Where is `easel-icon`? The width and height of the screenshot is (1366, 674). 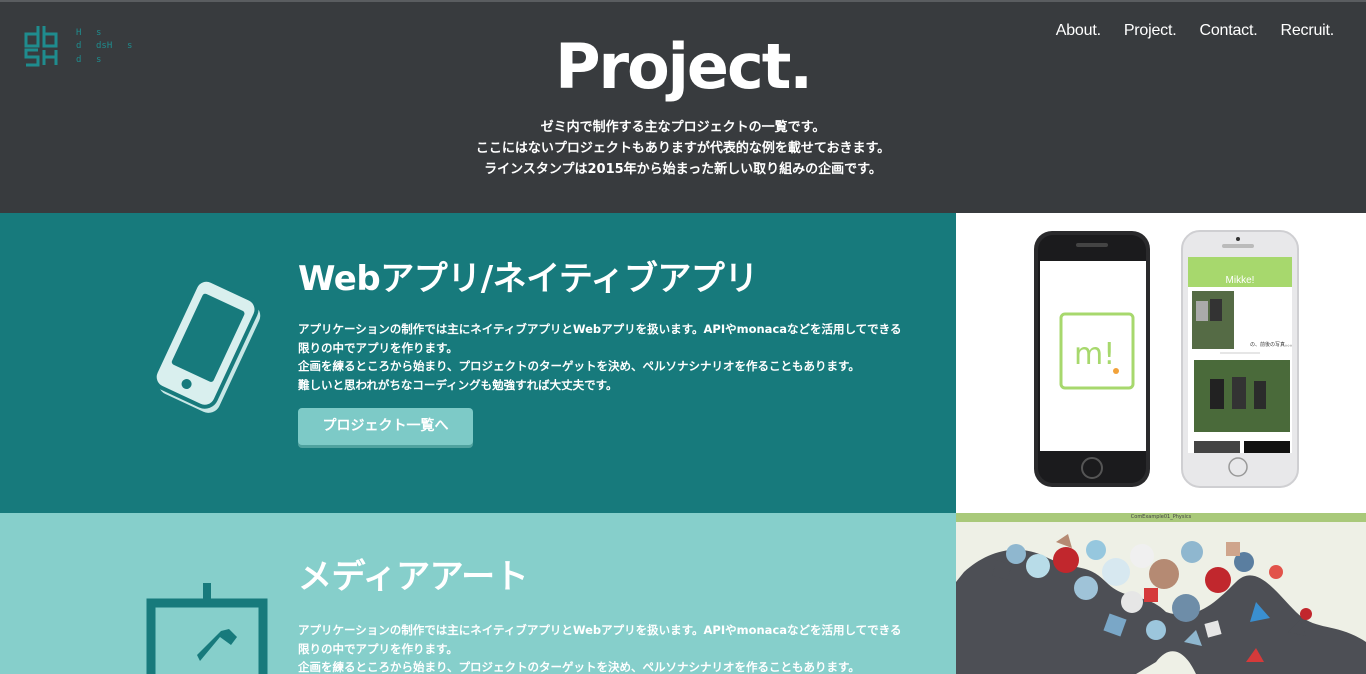
easel-icon is located at coordinates (207, 628).